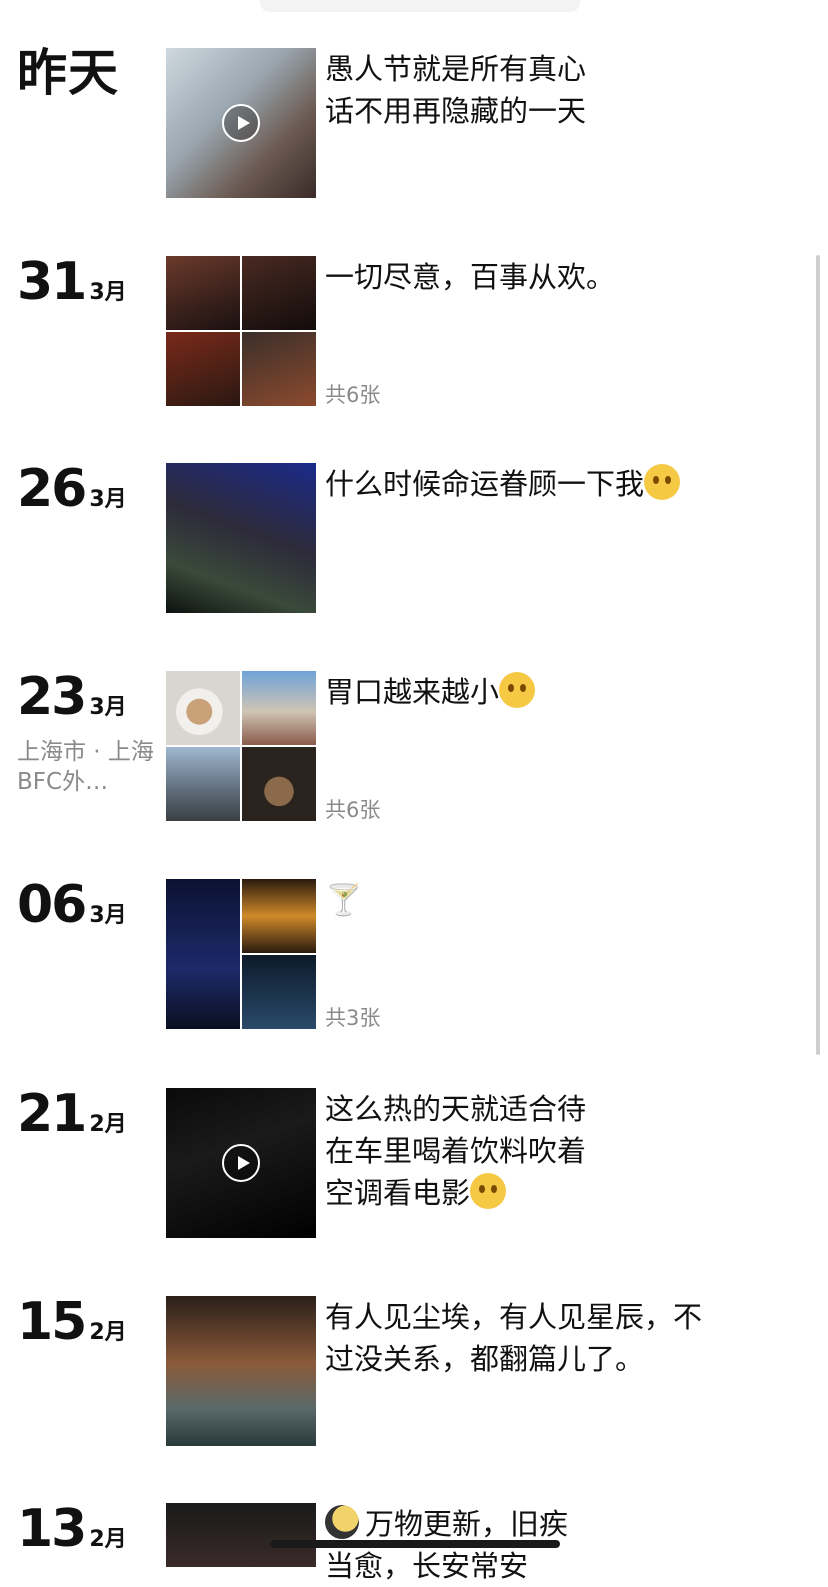 The image size is (828, 1587). Describe the element at coordinates (52, 1114) in the screenshot. I see `date-day: 21` at that location.